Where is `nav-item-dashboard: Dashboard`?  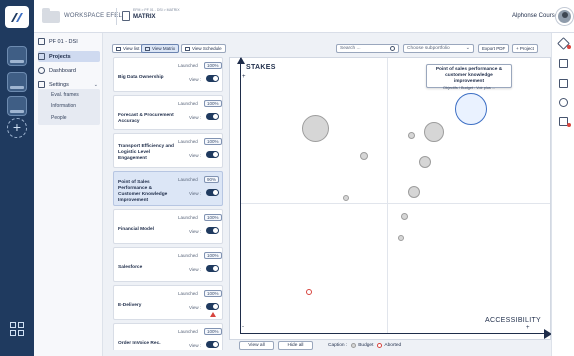
nav-item-dashboard: Dashboard is located at coordinates (69, 70).